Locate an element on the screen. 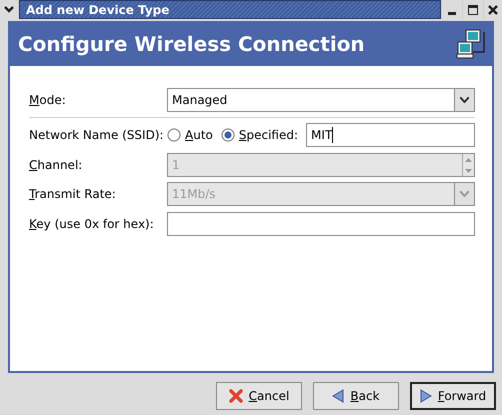 This screenshot has width=502, height=415. cancel-button: Cancel is located at coordinates (259, 396).